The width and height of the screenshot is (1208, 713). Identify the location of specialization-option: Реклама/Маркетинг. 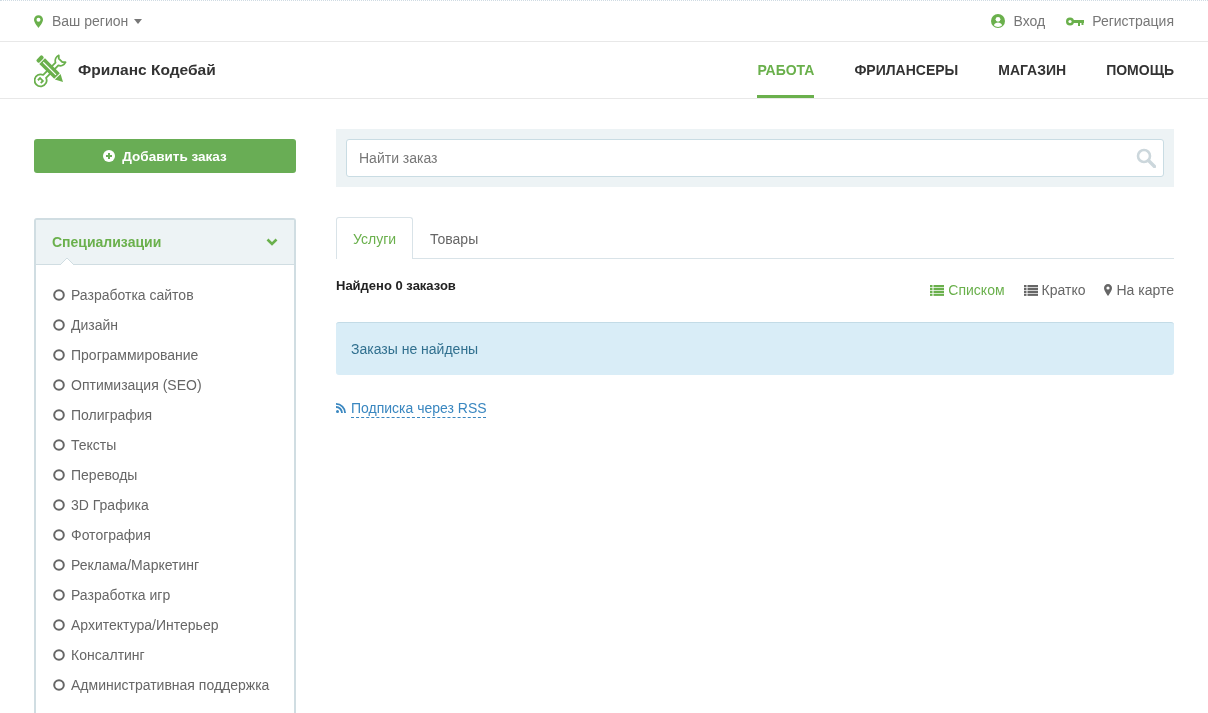
(126, 565).